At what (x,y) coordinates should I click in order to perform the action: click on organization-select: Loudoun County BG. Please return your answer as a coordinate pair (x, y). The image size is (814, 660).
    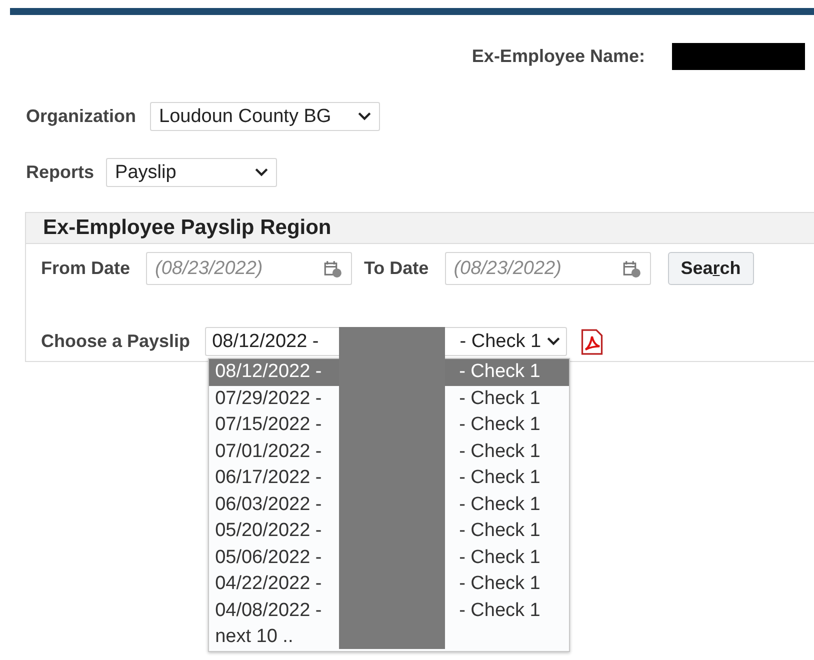
    Looking at the image, I should click on (265, 116).